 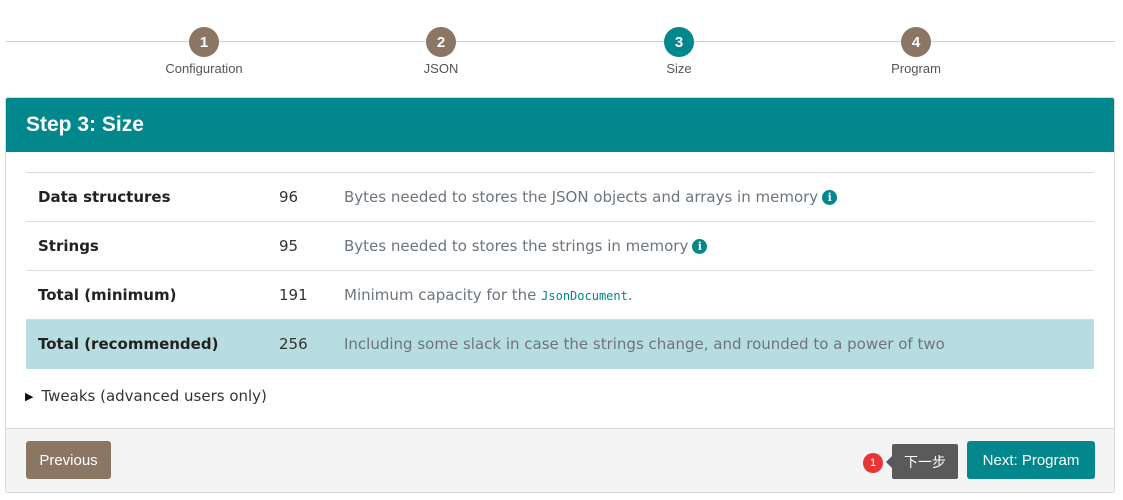 What do you see at coordinates (916, 68) in the screenshot?
I see `step-label: Program` at bounding box center [916, 68].